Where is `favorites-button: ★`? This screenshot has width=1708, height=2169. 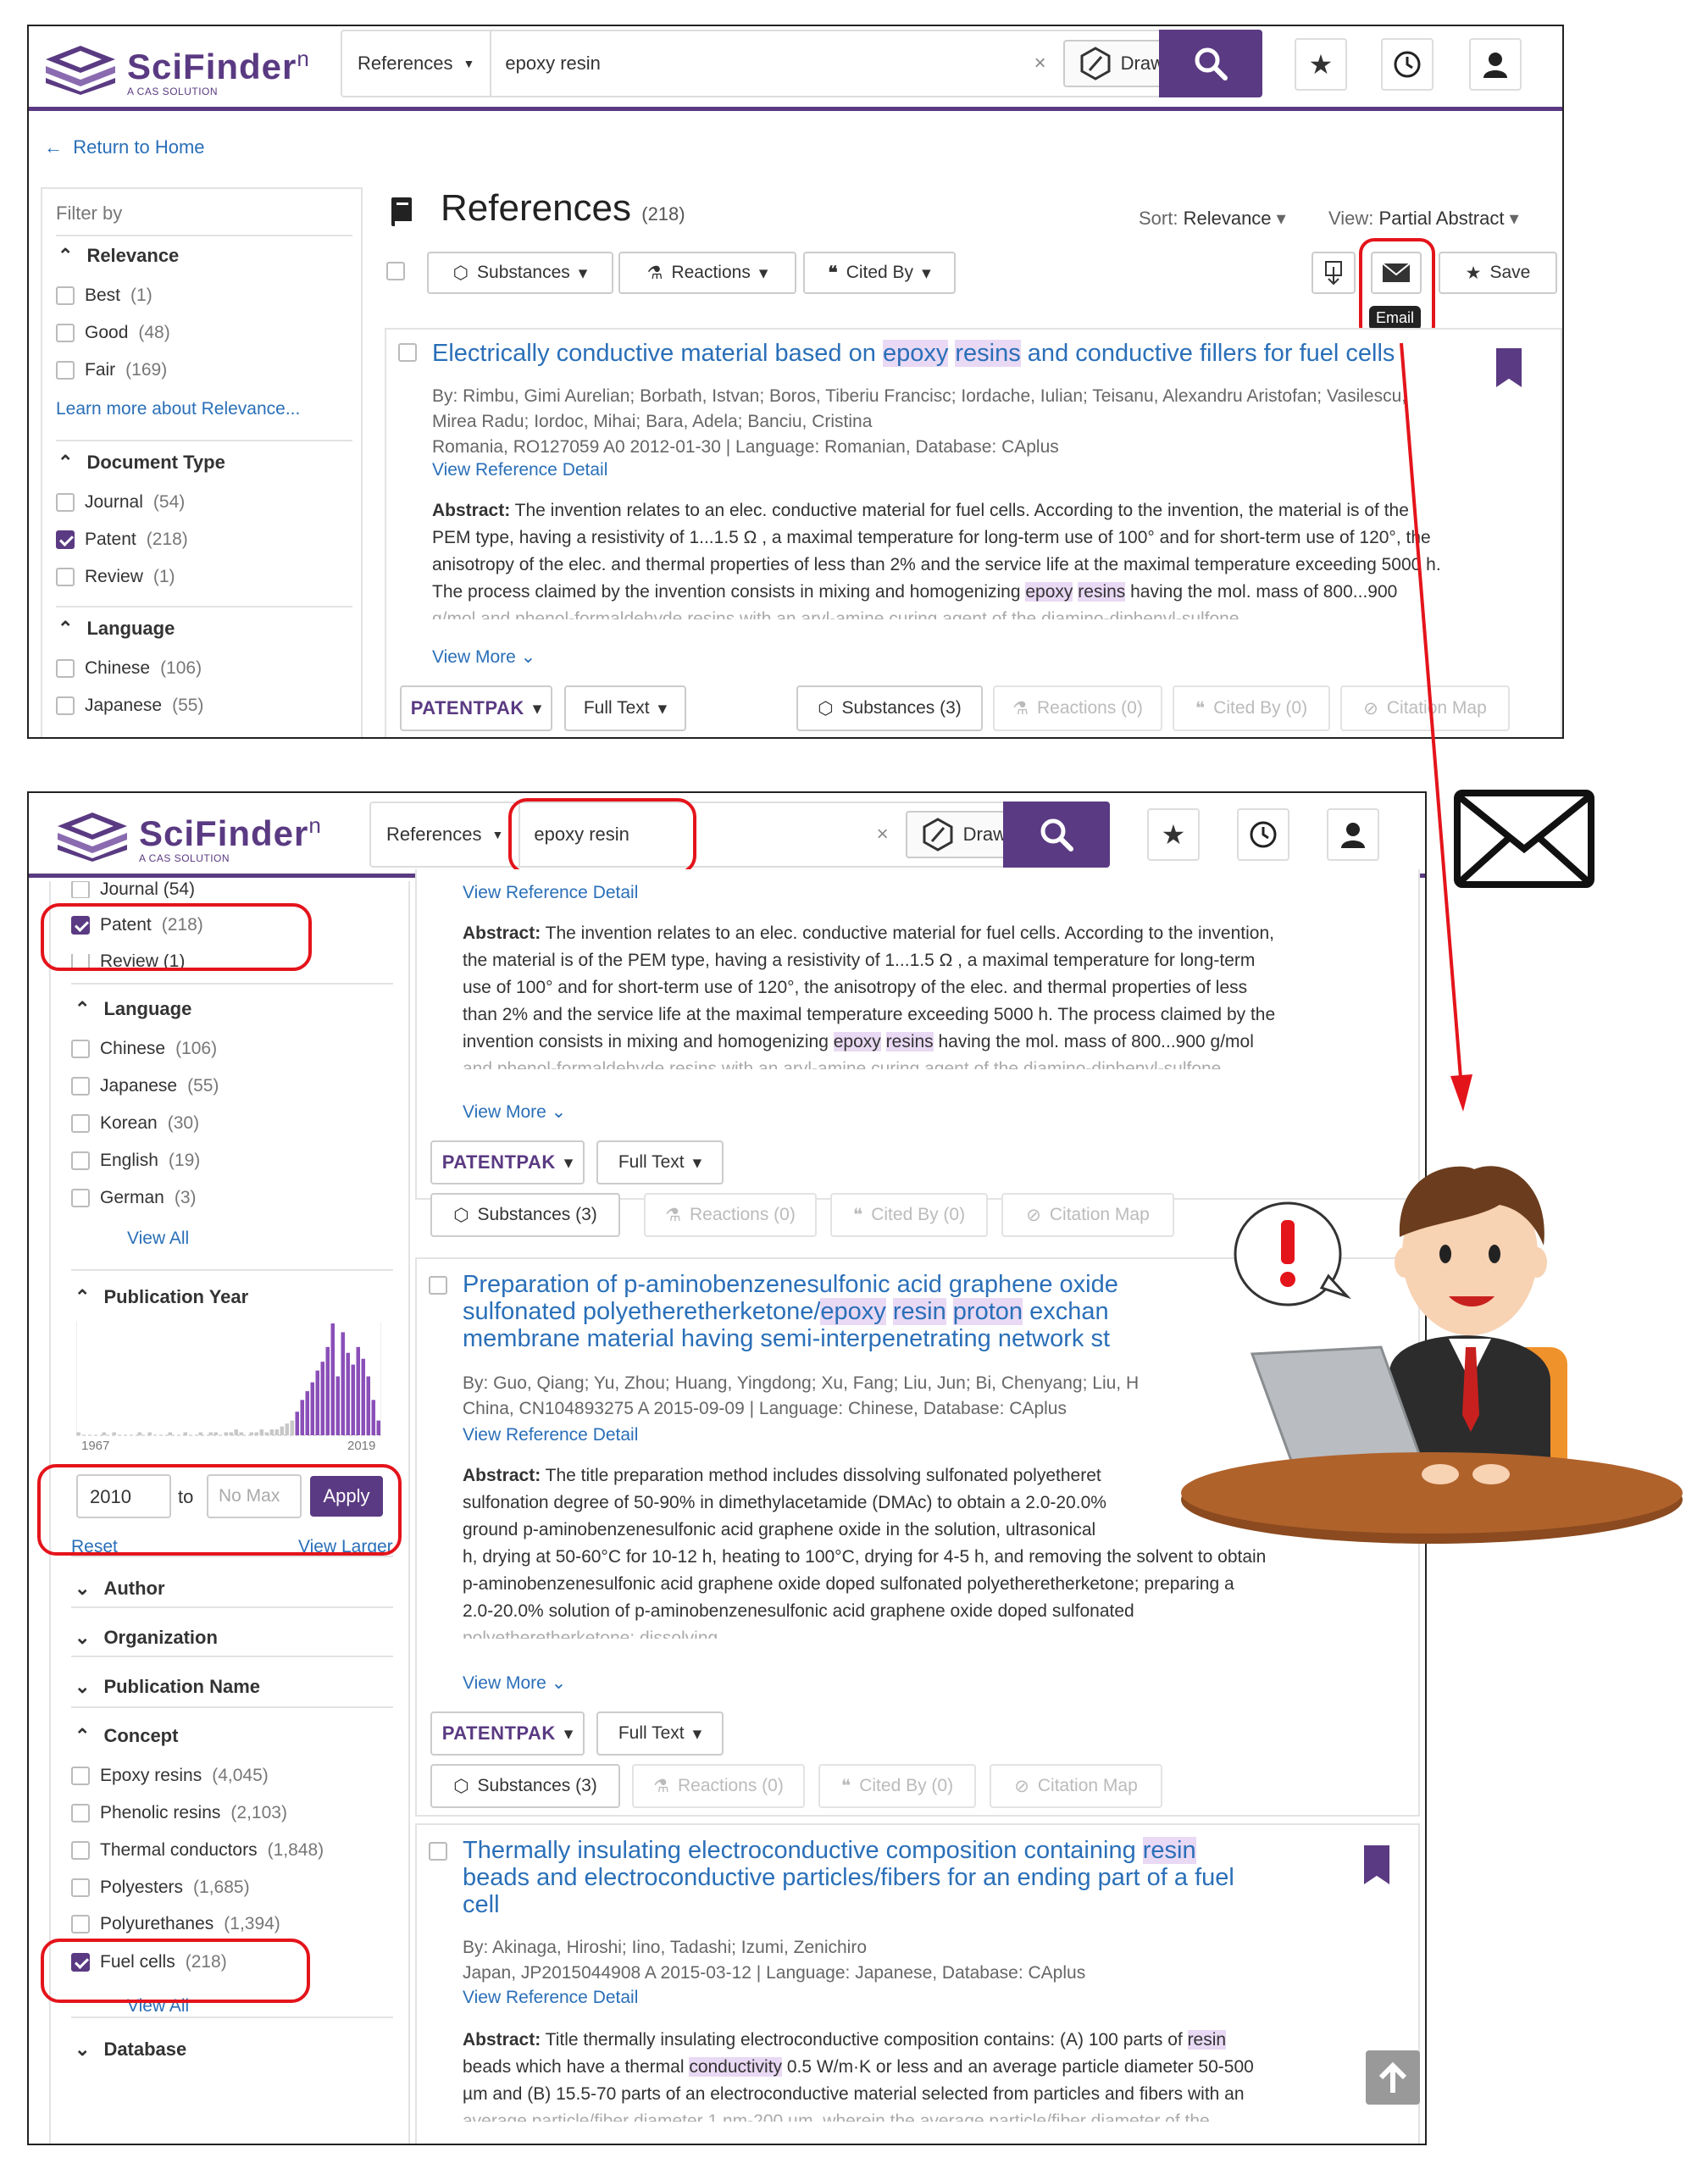 favorites-button: ★ is located at coordinates (1321, 64).